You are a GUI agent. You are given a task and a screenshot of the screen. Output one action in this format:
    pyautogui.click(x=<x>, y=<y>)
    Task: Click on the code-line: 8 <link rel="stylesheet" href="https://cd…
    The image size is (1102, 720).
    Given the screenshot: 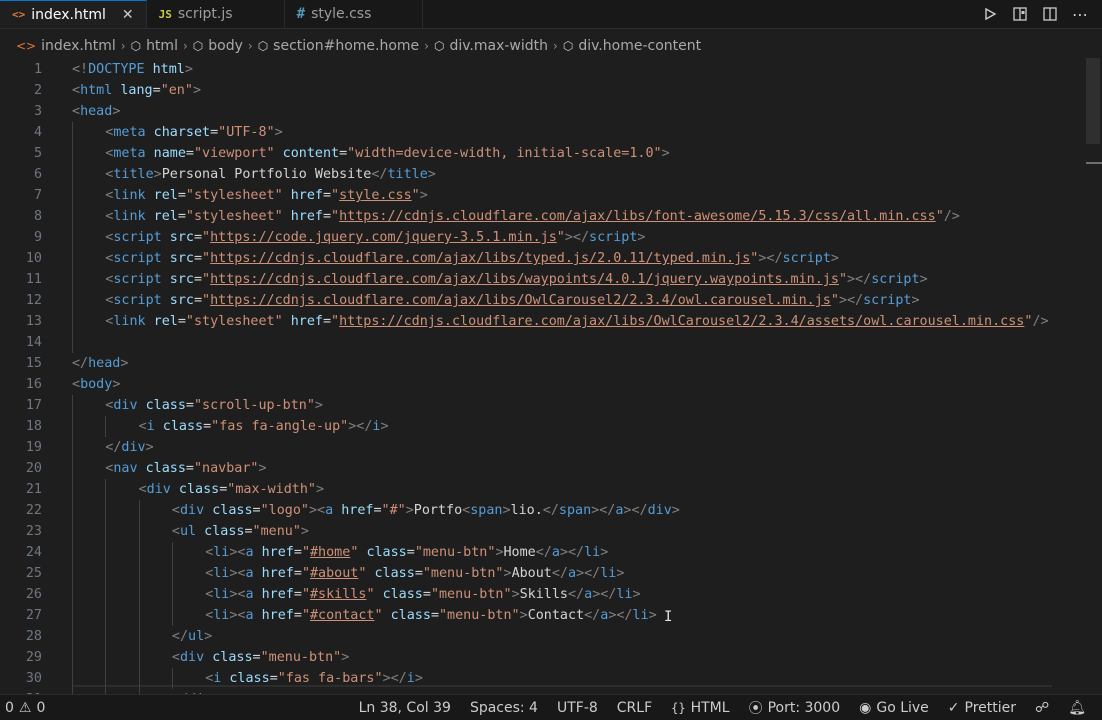 What is the action you would take?
    pyautogui.click(x=545, y=216)
    